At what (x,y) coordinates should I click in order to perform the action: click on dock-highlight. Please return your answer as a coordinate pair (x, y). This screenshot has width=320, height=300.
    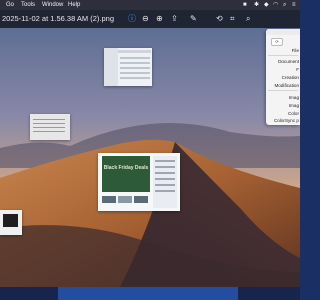
    Looking at the image, I should click on (148, 293).